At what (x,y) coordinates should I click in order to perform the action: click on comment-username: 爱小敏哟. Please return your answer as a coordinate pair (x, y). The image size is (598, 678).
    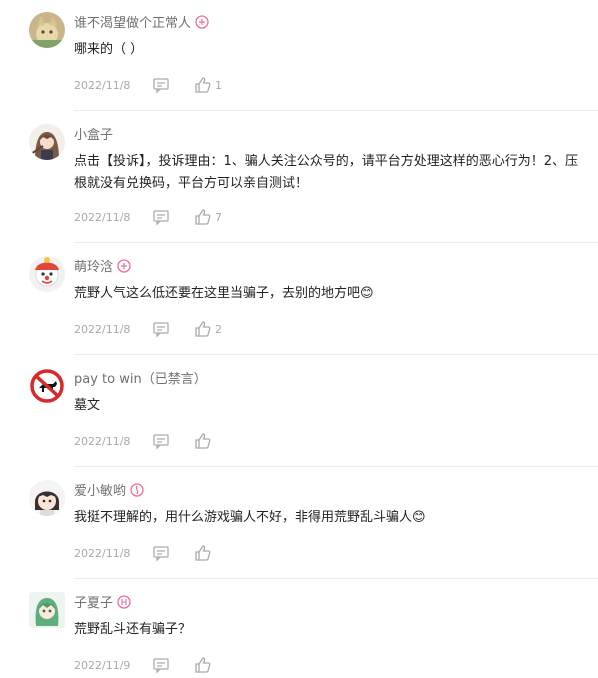
    Looking at the image, I should click on (109, 492).